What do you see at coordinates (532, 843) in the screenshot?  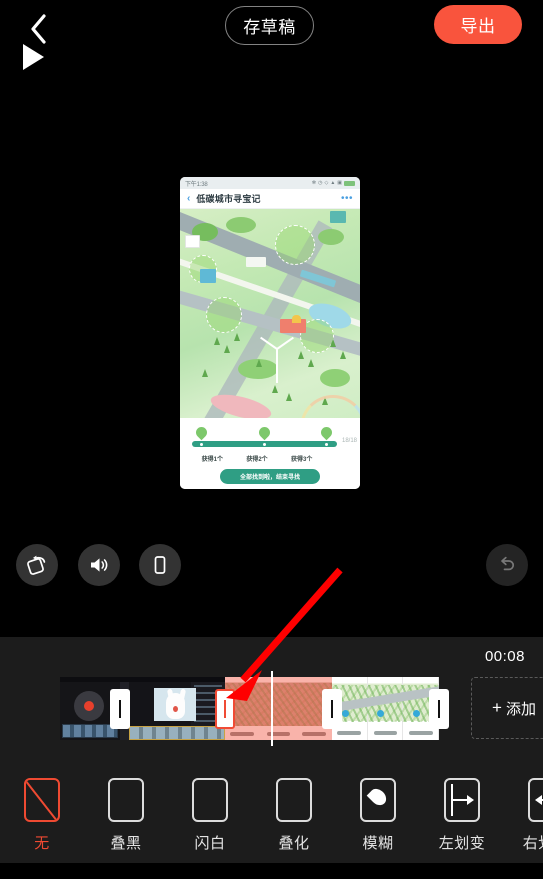 I see `transition-option-wipe-right-label: 右划变` at bounding box center [532, 843].